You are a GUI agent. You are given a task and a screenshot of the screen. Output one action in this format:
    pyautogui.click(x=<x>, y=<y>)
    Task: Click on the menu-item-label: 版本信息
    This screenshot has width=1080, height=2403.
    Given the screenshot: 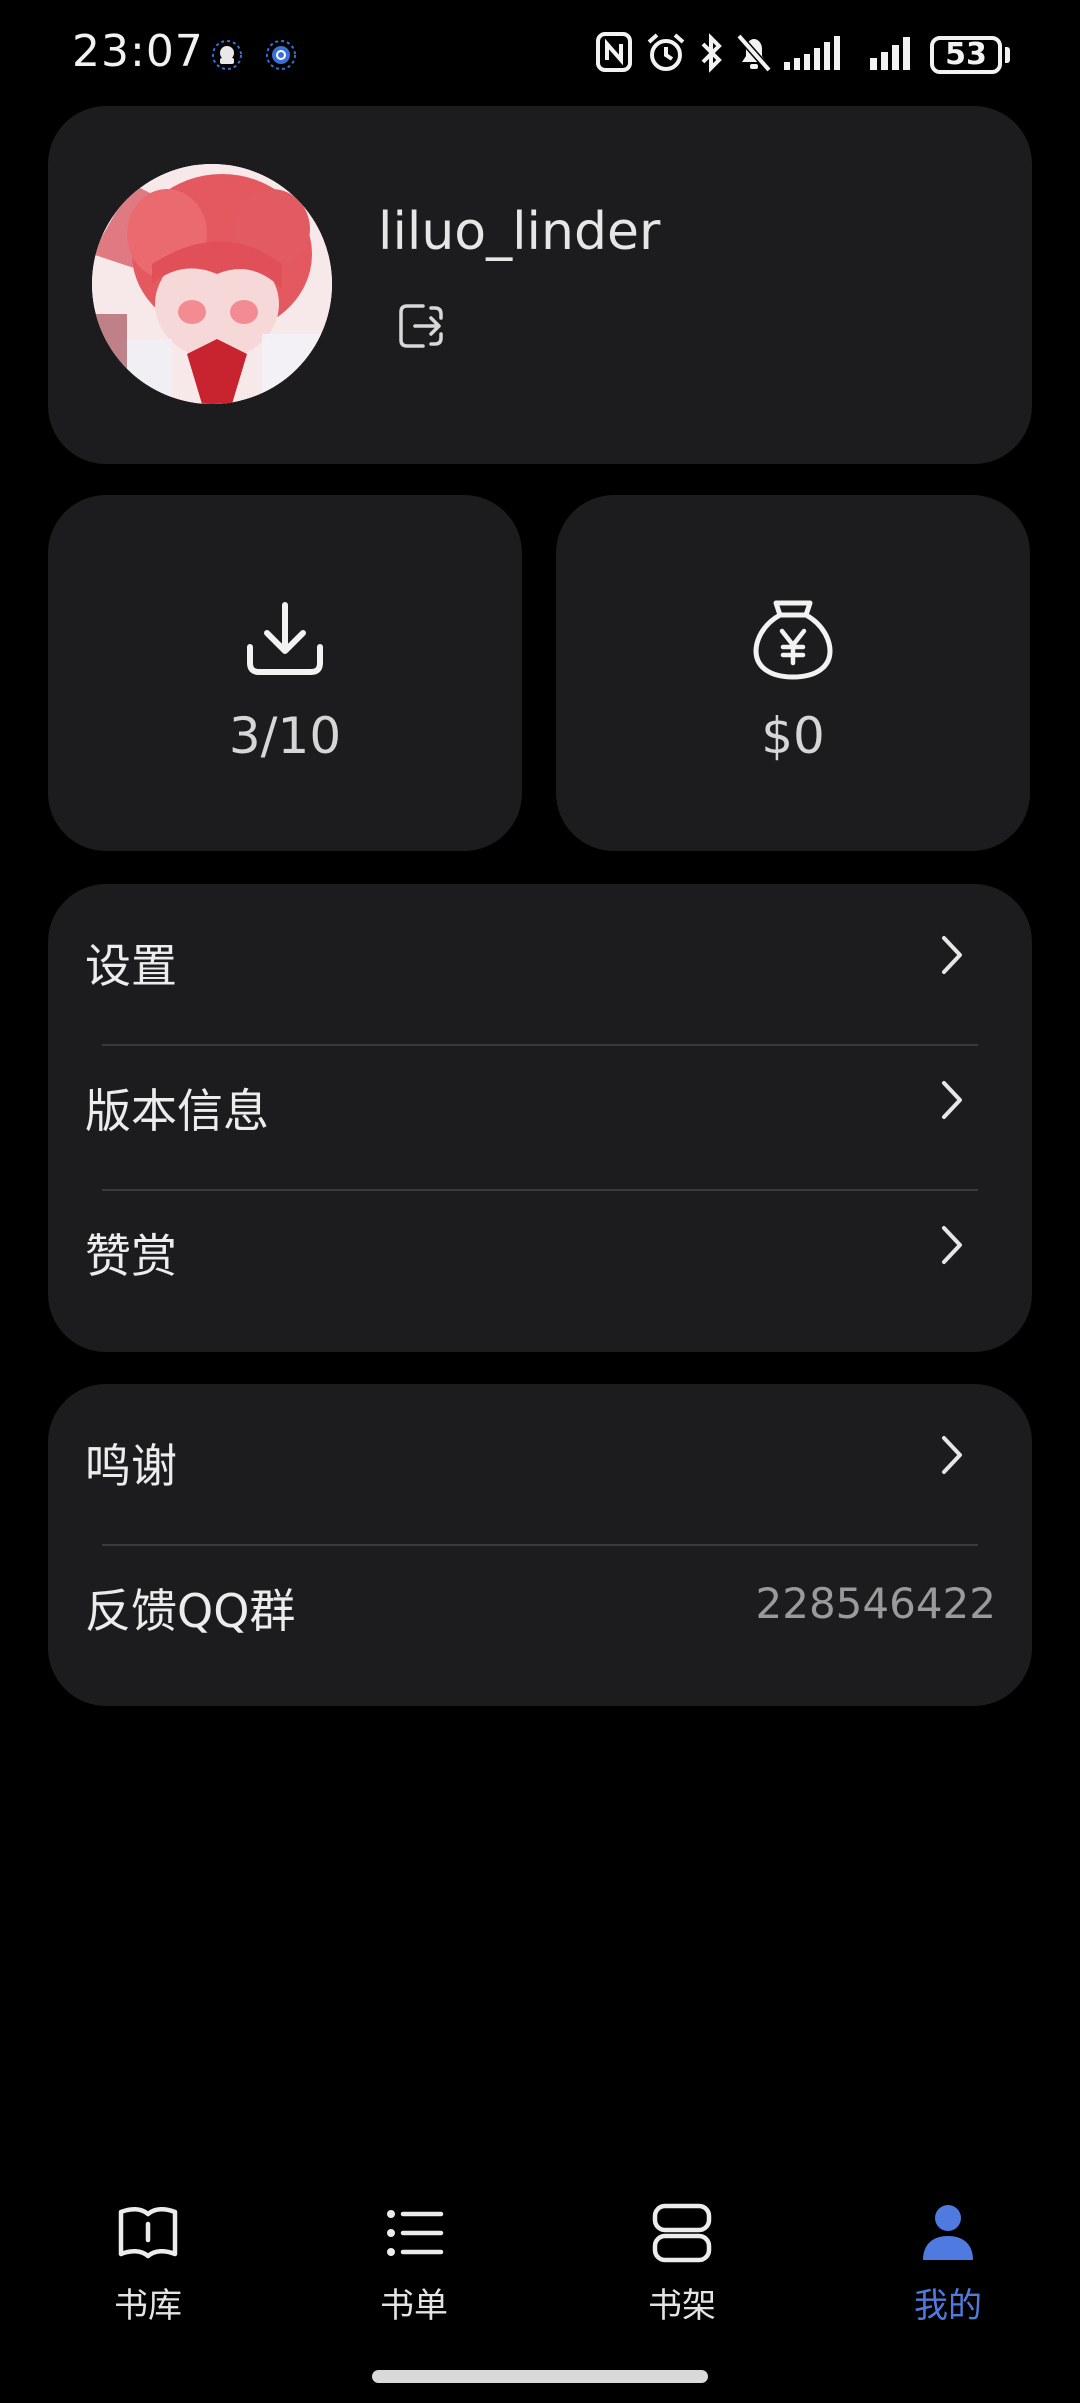 What is the action you would take?
    pyautogui.click(x=177, y=1111)
    